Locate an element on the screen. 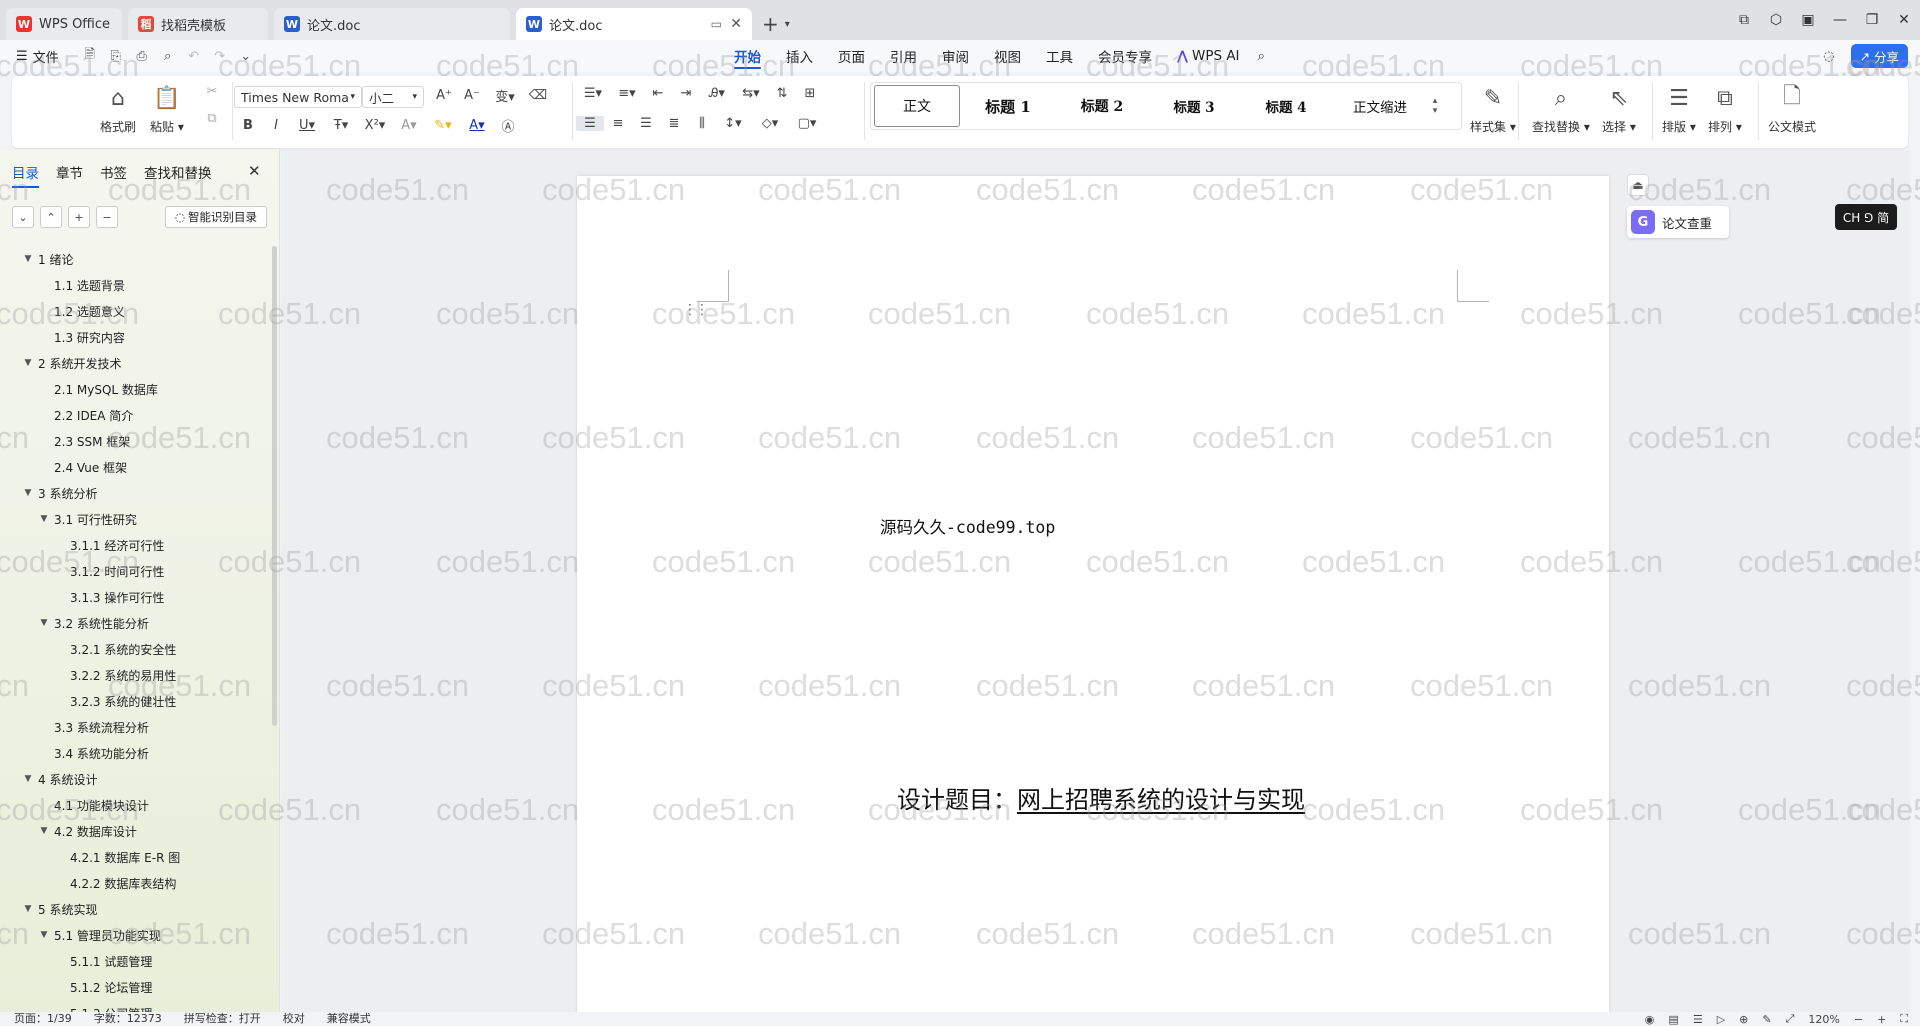 The height and width of the screenshot is (1026, 1920). toc-item: 3.3 系统流程分析 is located at coordinates (135, 727).